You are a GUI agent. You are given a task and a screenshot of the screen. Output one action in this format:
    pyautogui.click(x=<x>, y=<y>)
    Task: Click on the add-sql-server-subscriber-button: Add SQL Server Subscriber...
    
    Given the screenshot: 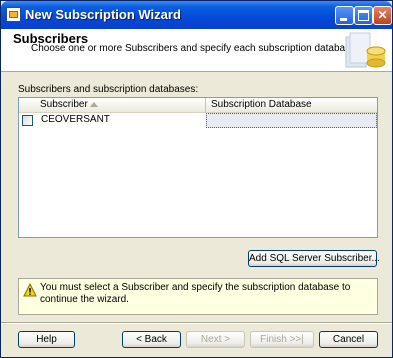 What is the action you would take?
    pyautogui.click(x=314, y=258)
    